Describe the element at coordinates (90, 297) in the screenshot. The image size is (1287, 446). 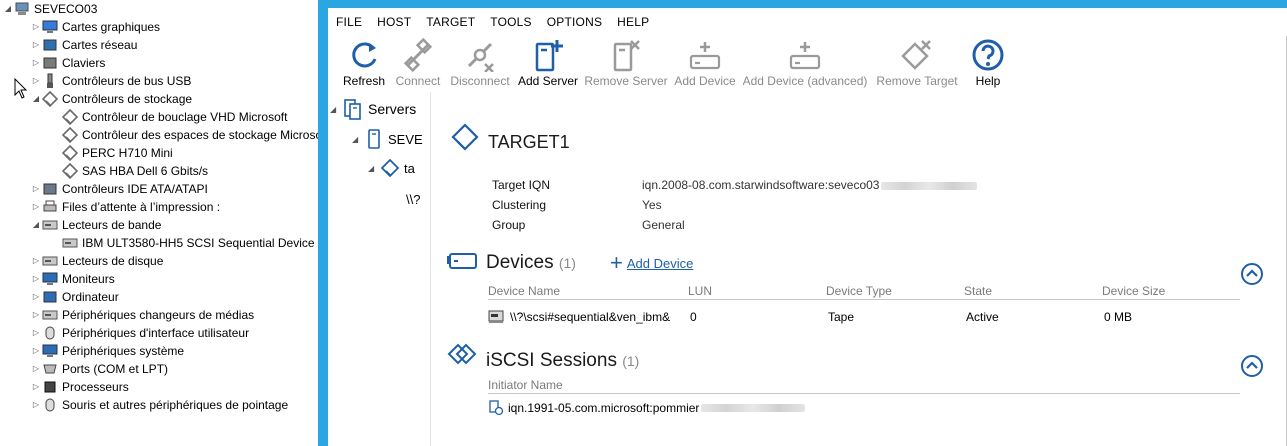
I see `tree-item-label: Ordinateur` at that location.